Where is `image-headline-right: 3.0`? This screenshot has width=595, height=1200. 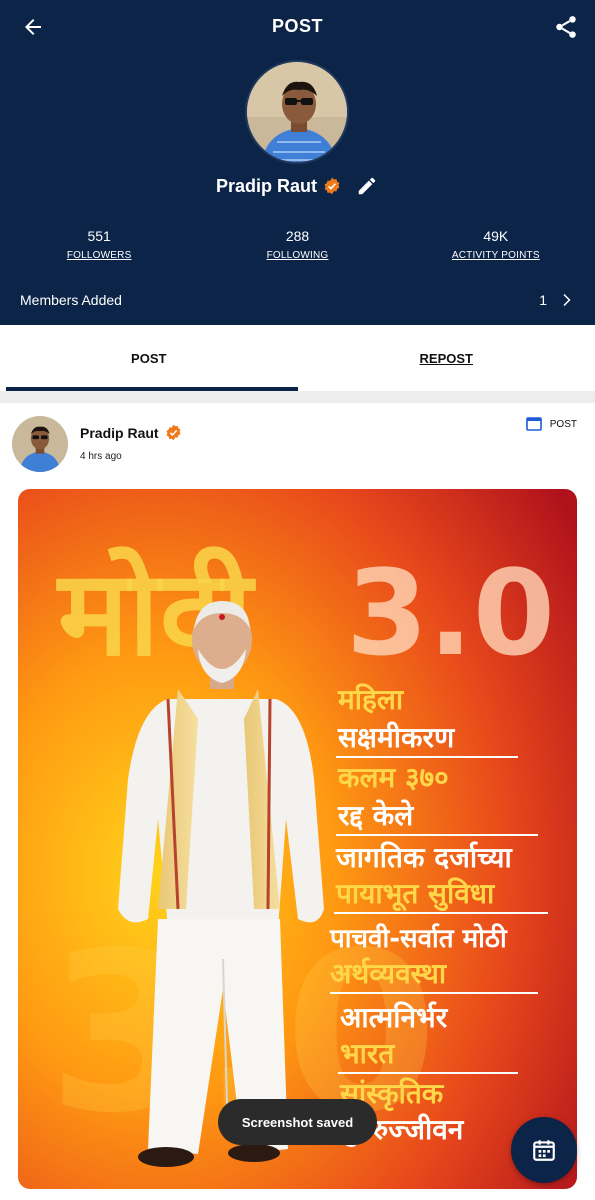 image-headline-right: 3.0 is located at coordinates (450, 613).